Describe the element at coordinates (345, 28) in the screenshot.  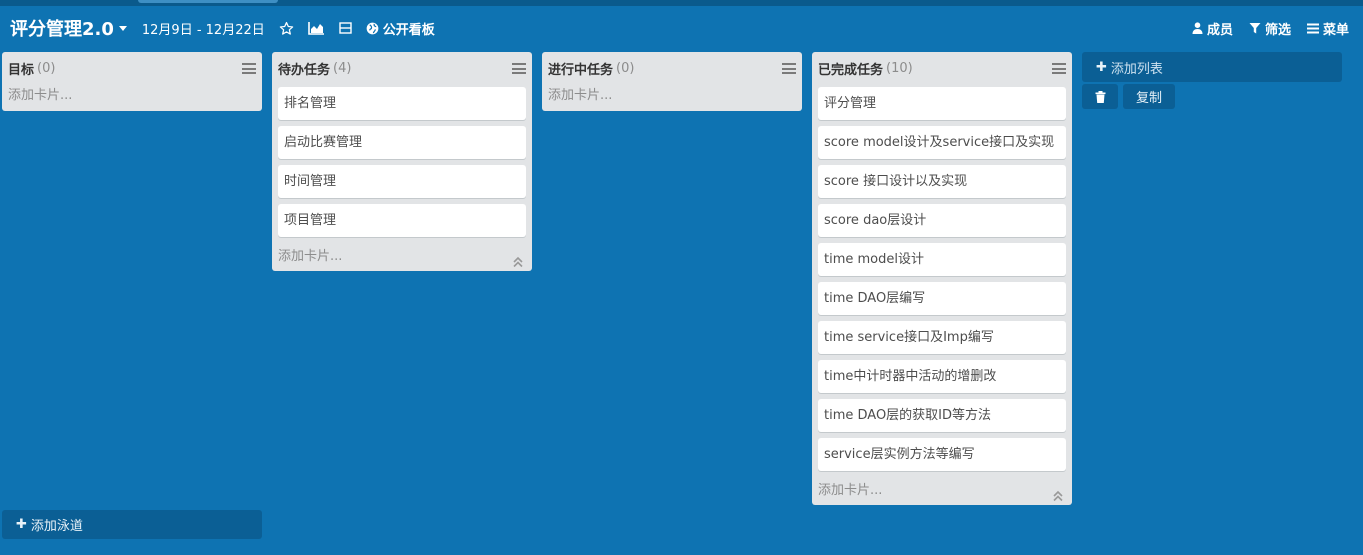
I see `calendar-icon` at that location.